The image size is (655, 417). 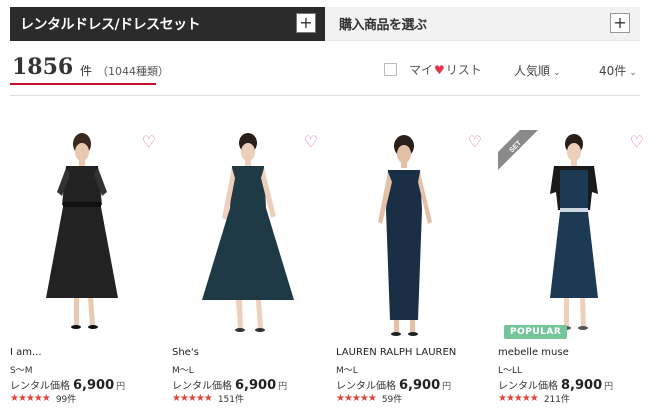 I want to click on rating-row: ★★★★★ 59件, so click(x=369, y=398).